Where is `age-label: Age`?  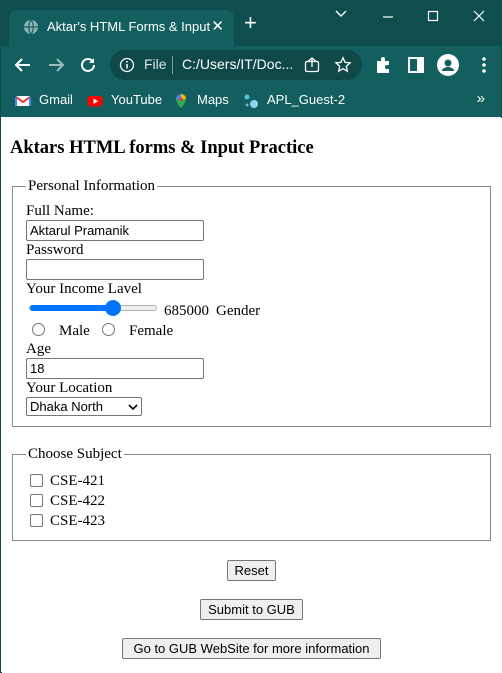
age-label: Age is located at coordinates (38, 349).